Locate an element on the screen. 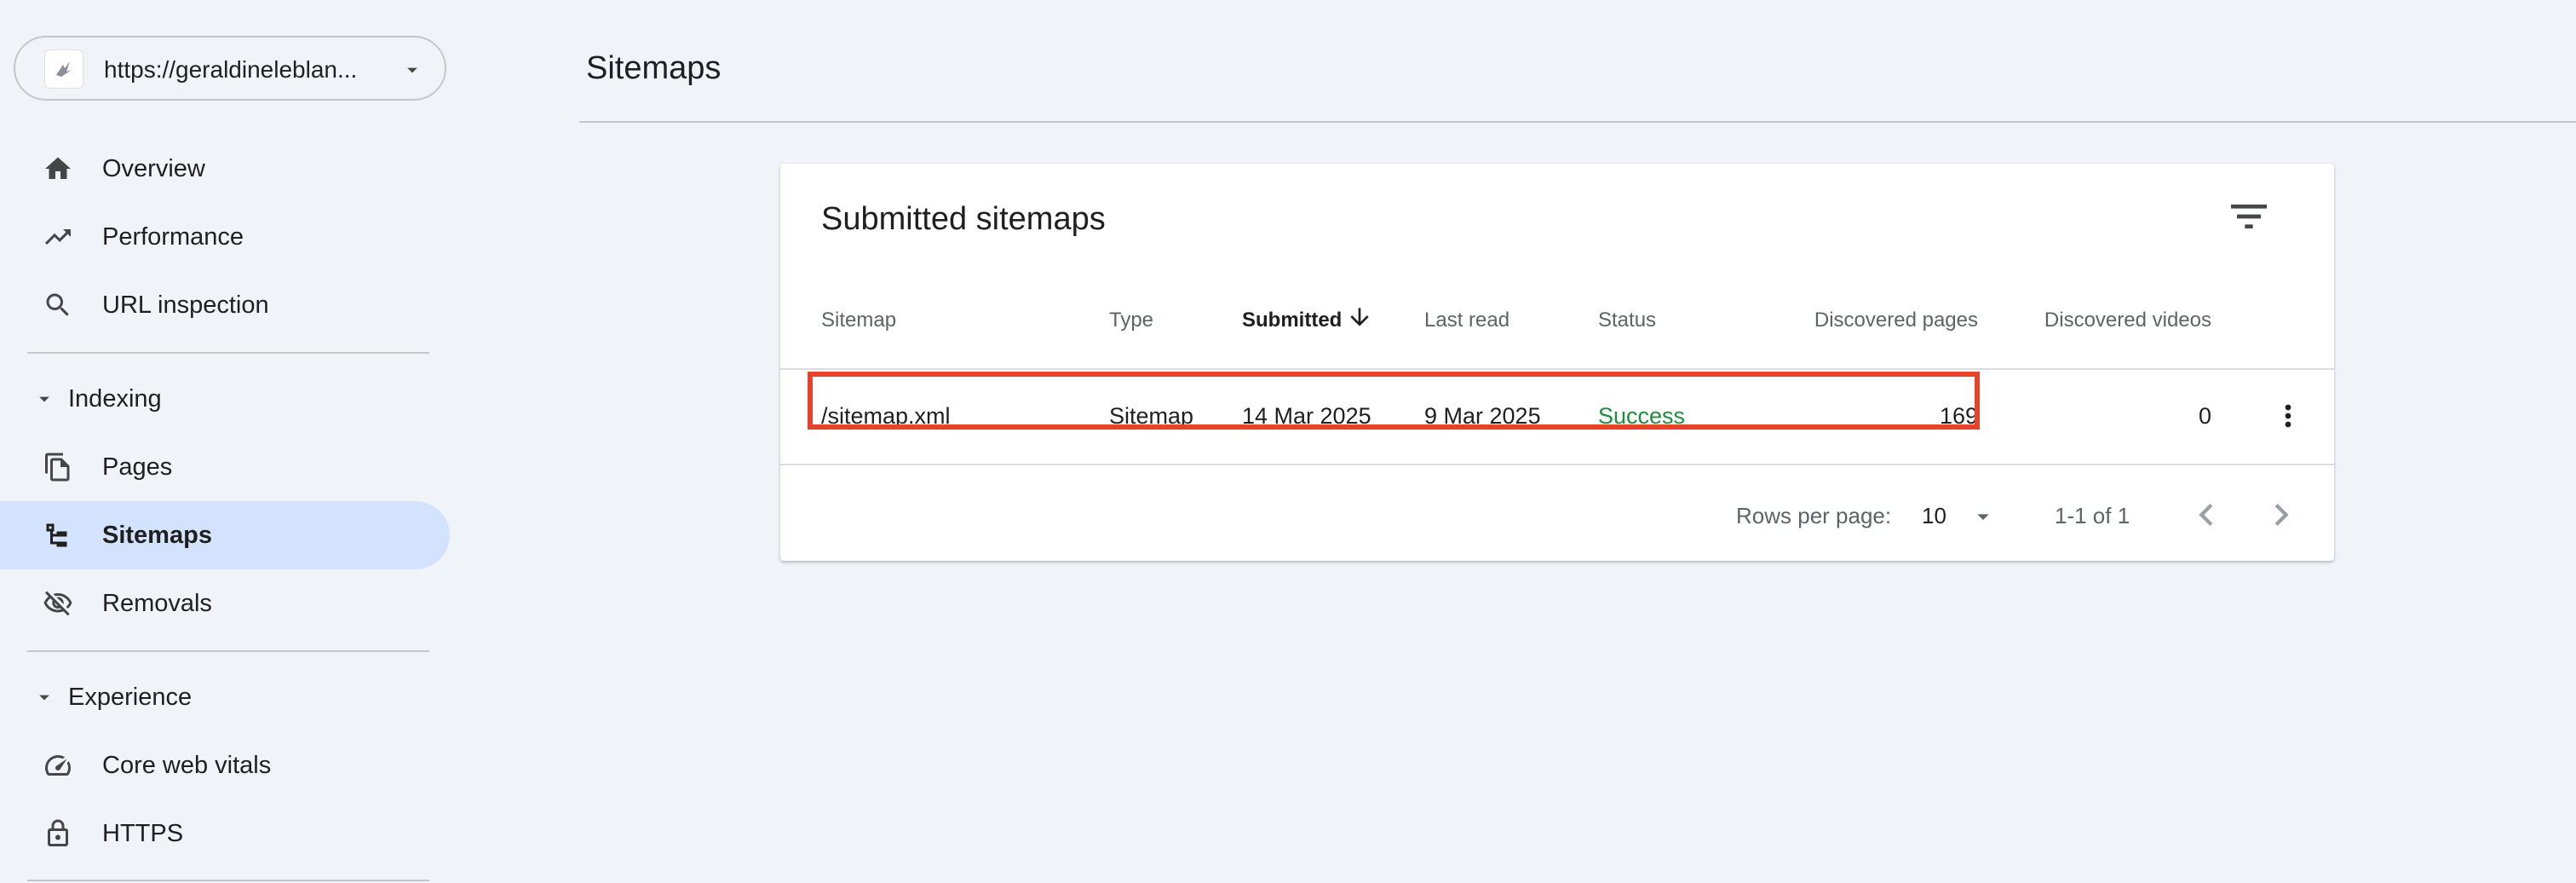 The height and width of the screenshot is (883, 2576). cell-discovered-videos: 0 is located at coordinates (2205, 416).